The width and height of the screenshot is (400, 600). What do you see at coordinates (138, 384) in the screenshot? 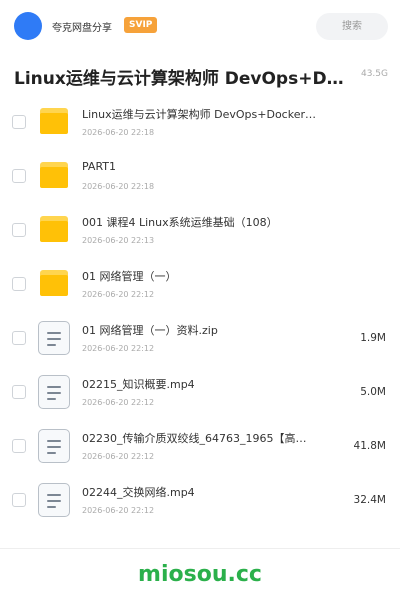
I see `file-name: 02215_知识概要.mp4` at bounding box center [138, 384].